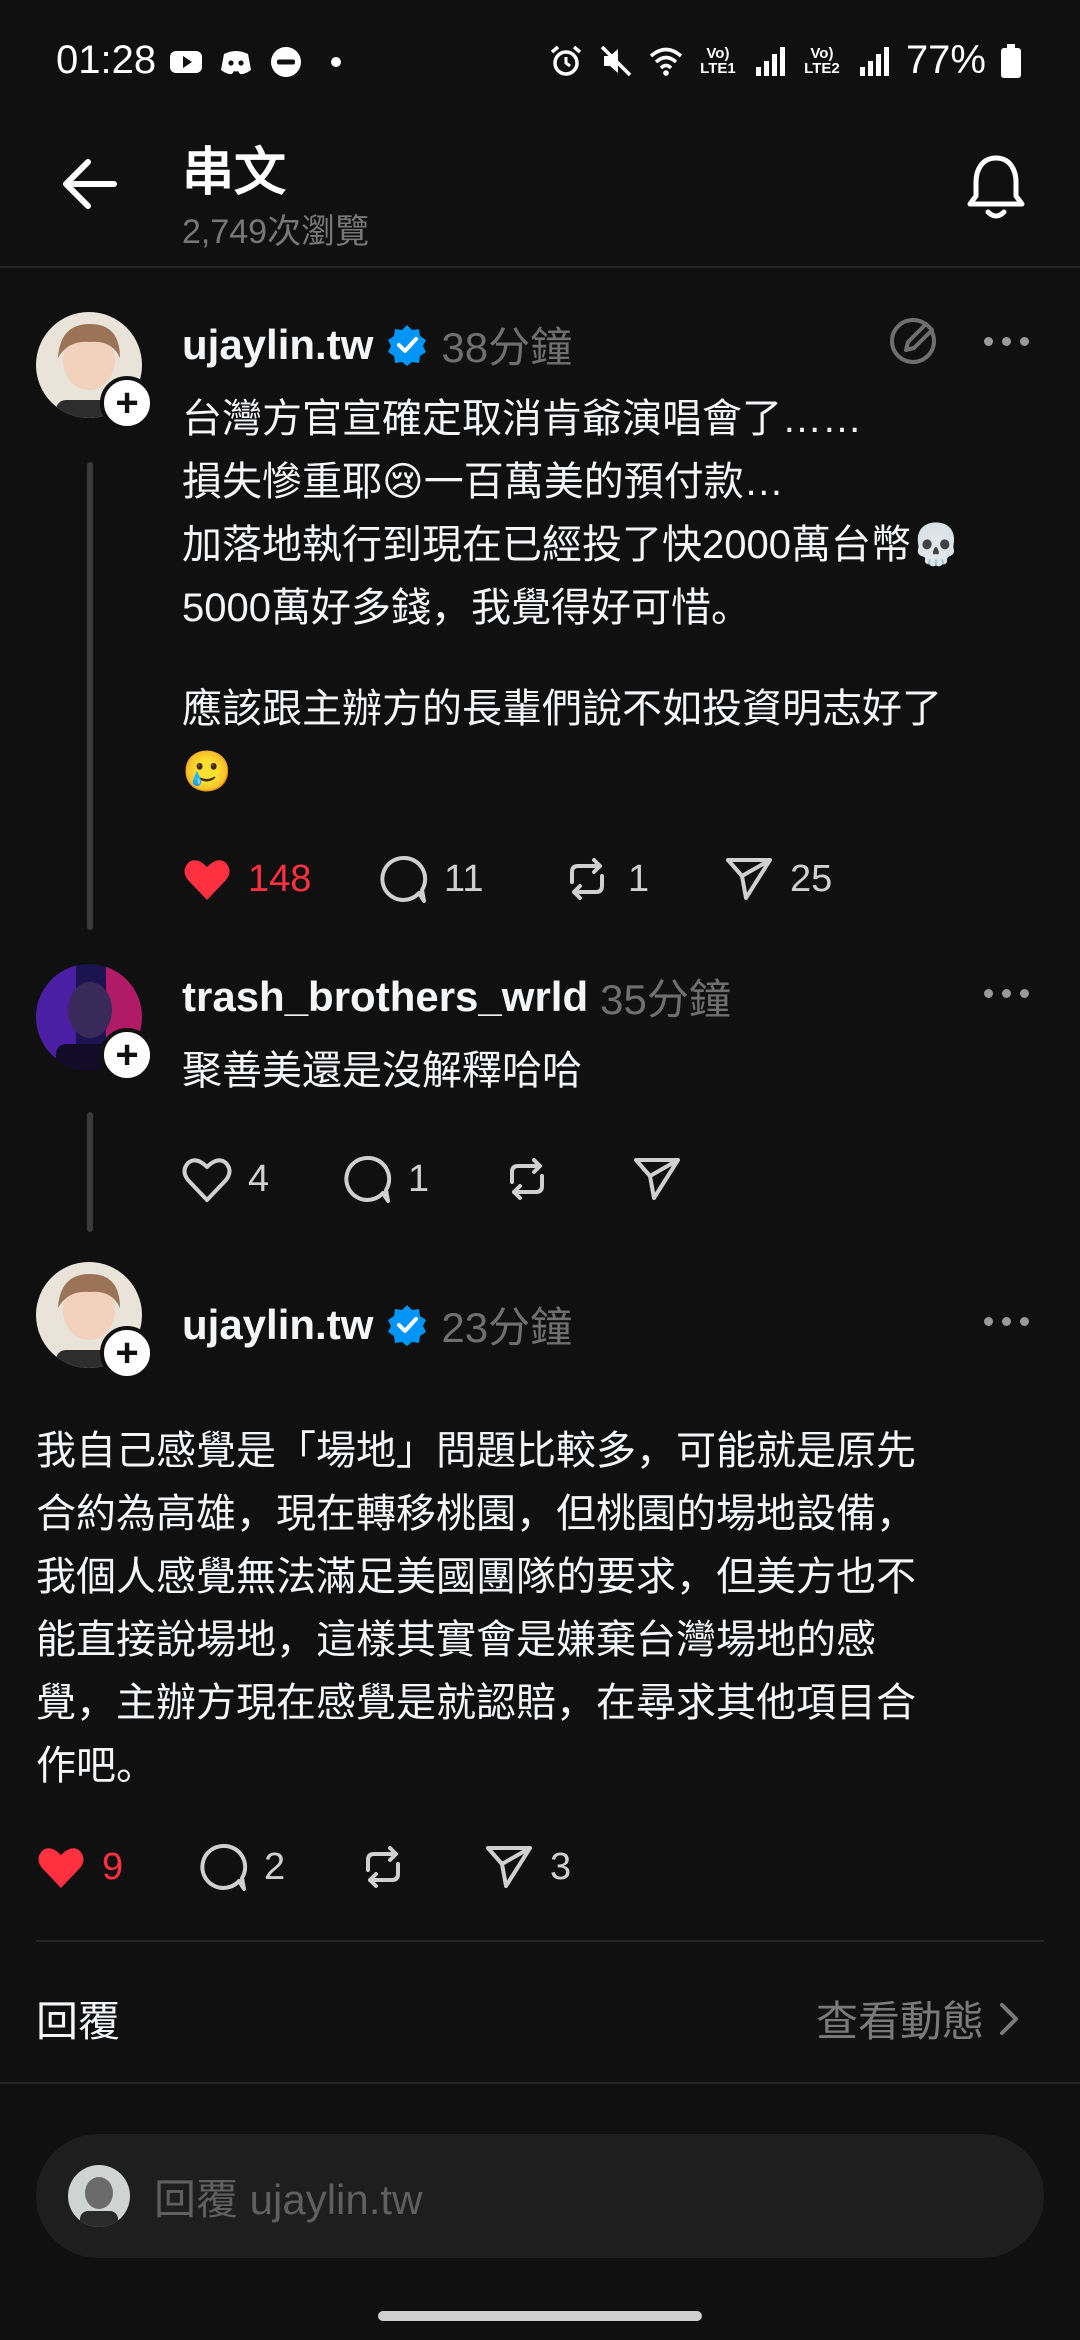 The width and height of the screenshot is (1080, 2340). What do you see at coordinates (288, 2196) in the screenshot?
I see `reply-input: 回覆 ujaylin.tw` at bounding box center [288, 2196].